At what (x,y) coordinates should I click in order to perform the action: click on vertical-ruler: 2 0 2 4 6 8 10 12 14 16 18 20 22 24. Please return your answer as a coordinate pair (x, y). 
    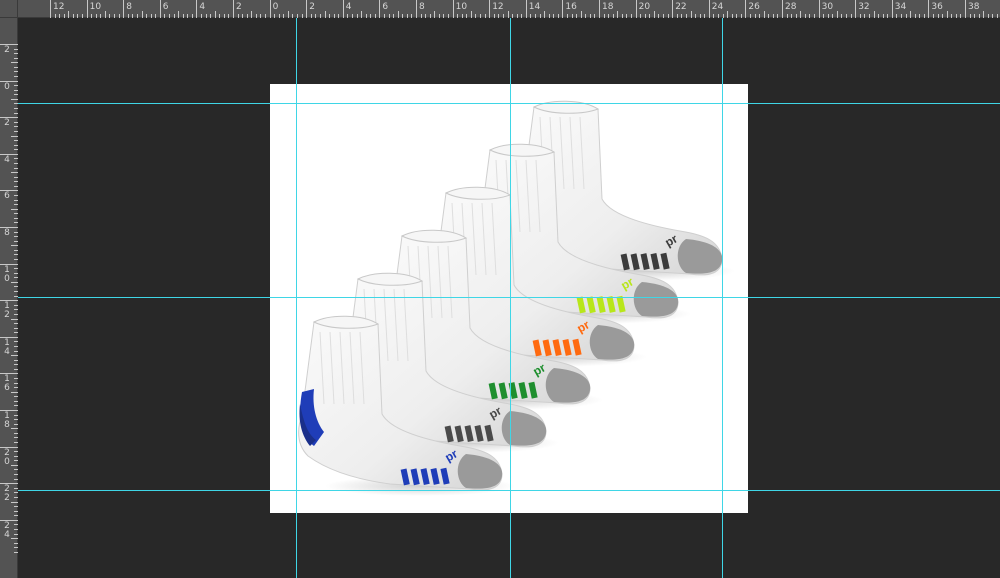
    Looking at the image, I should click on (9, 298).